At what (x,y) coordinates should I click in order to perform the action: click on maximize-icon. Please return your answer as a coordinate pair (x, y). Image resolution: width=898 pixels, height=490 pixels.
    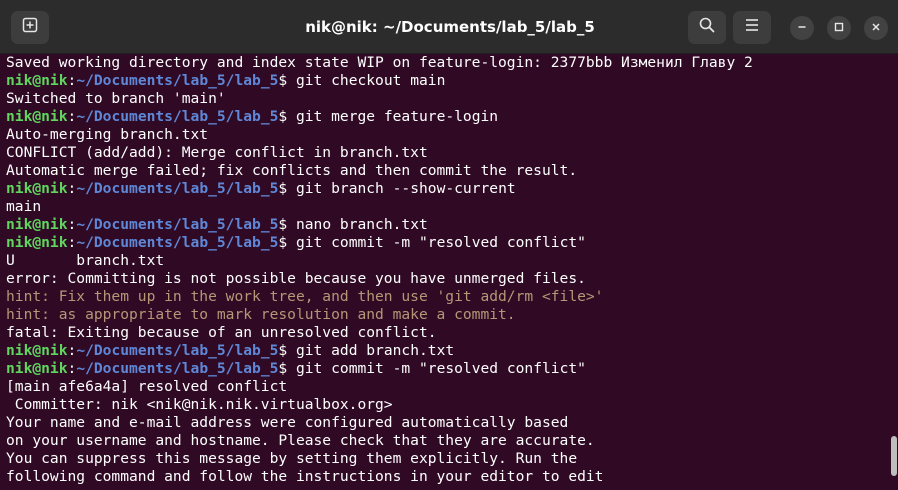
    Looking at the image, I should click on (839, 28).